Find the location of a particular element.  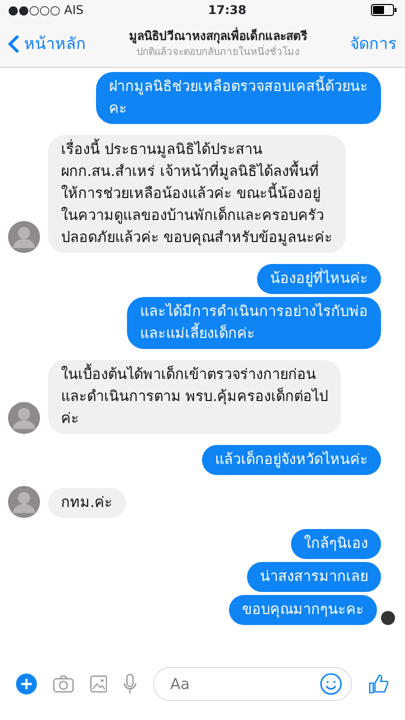

emoji-icon is located at coordinates (331, 684).